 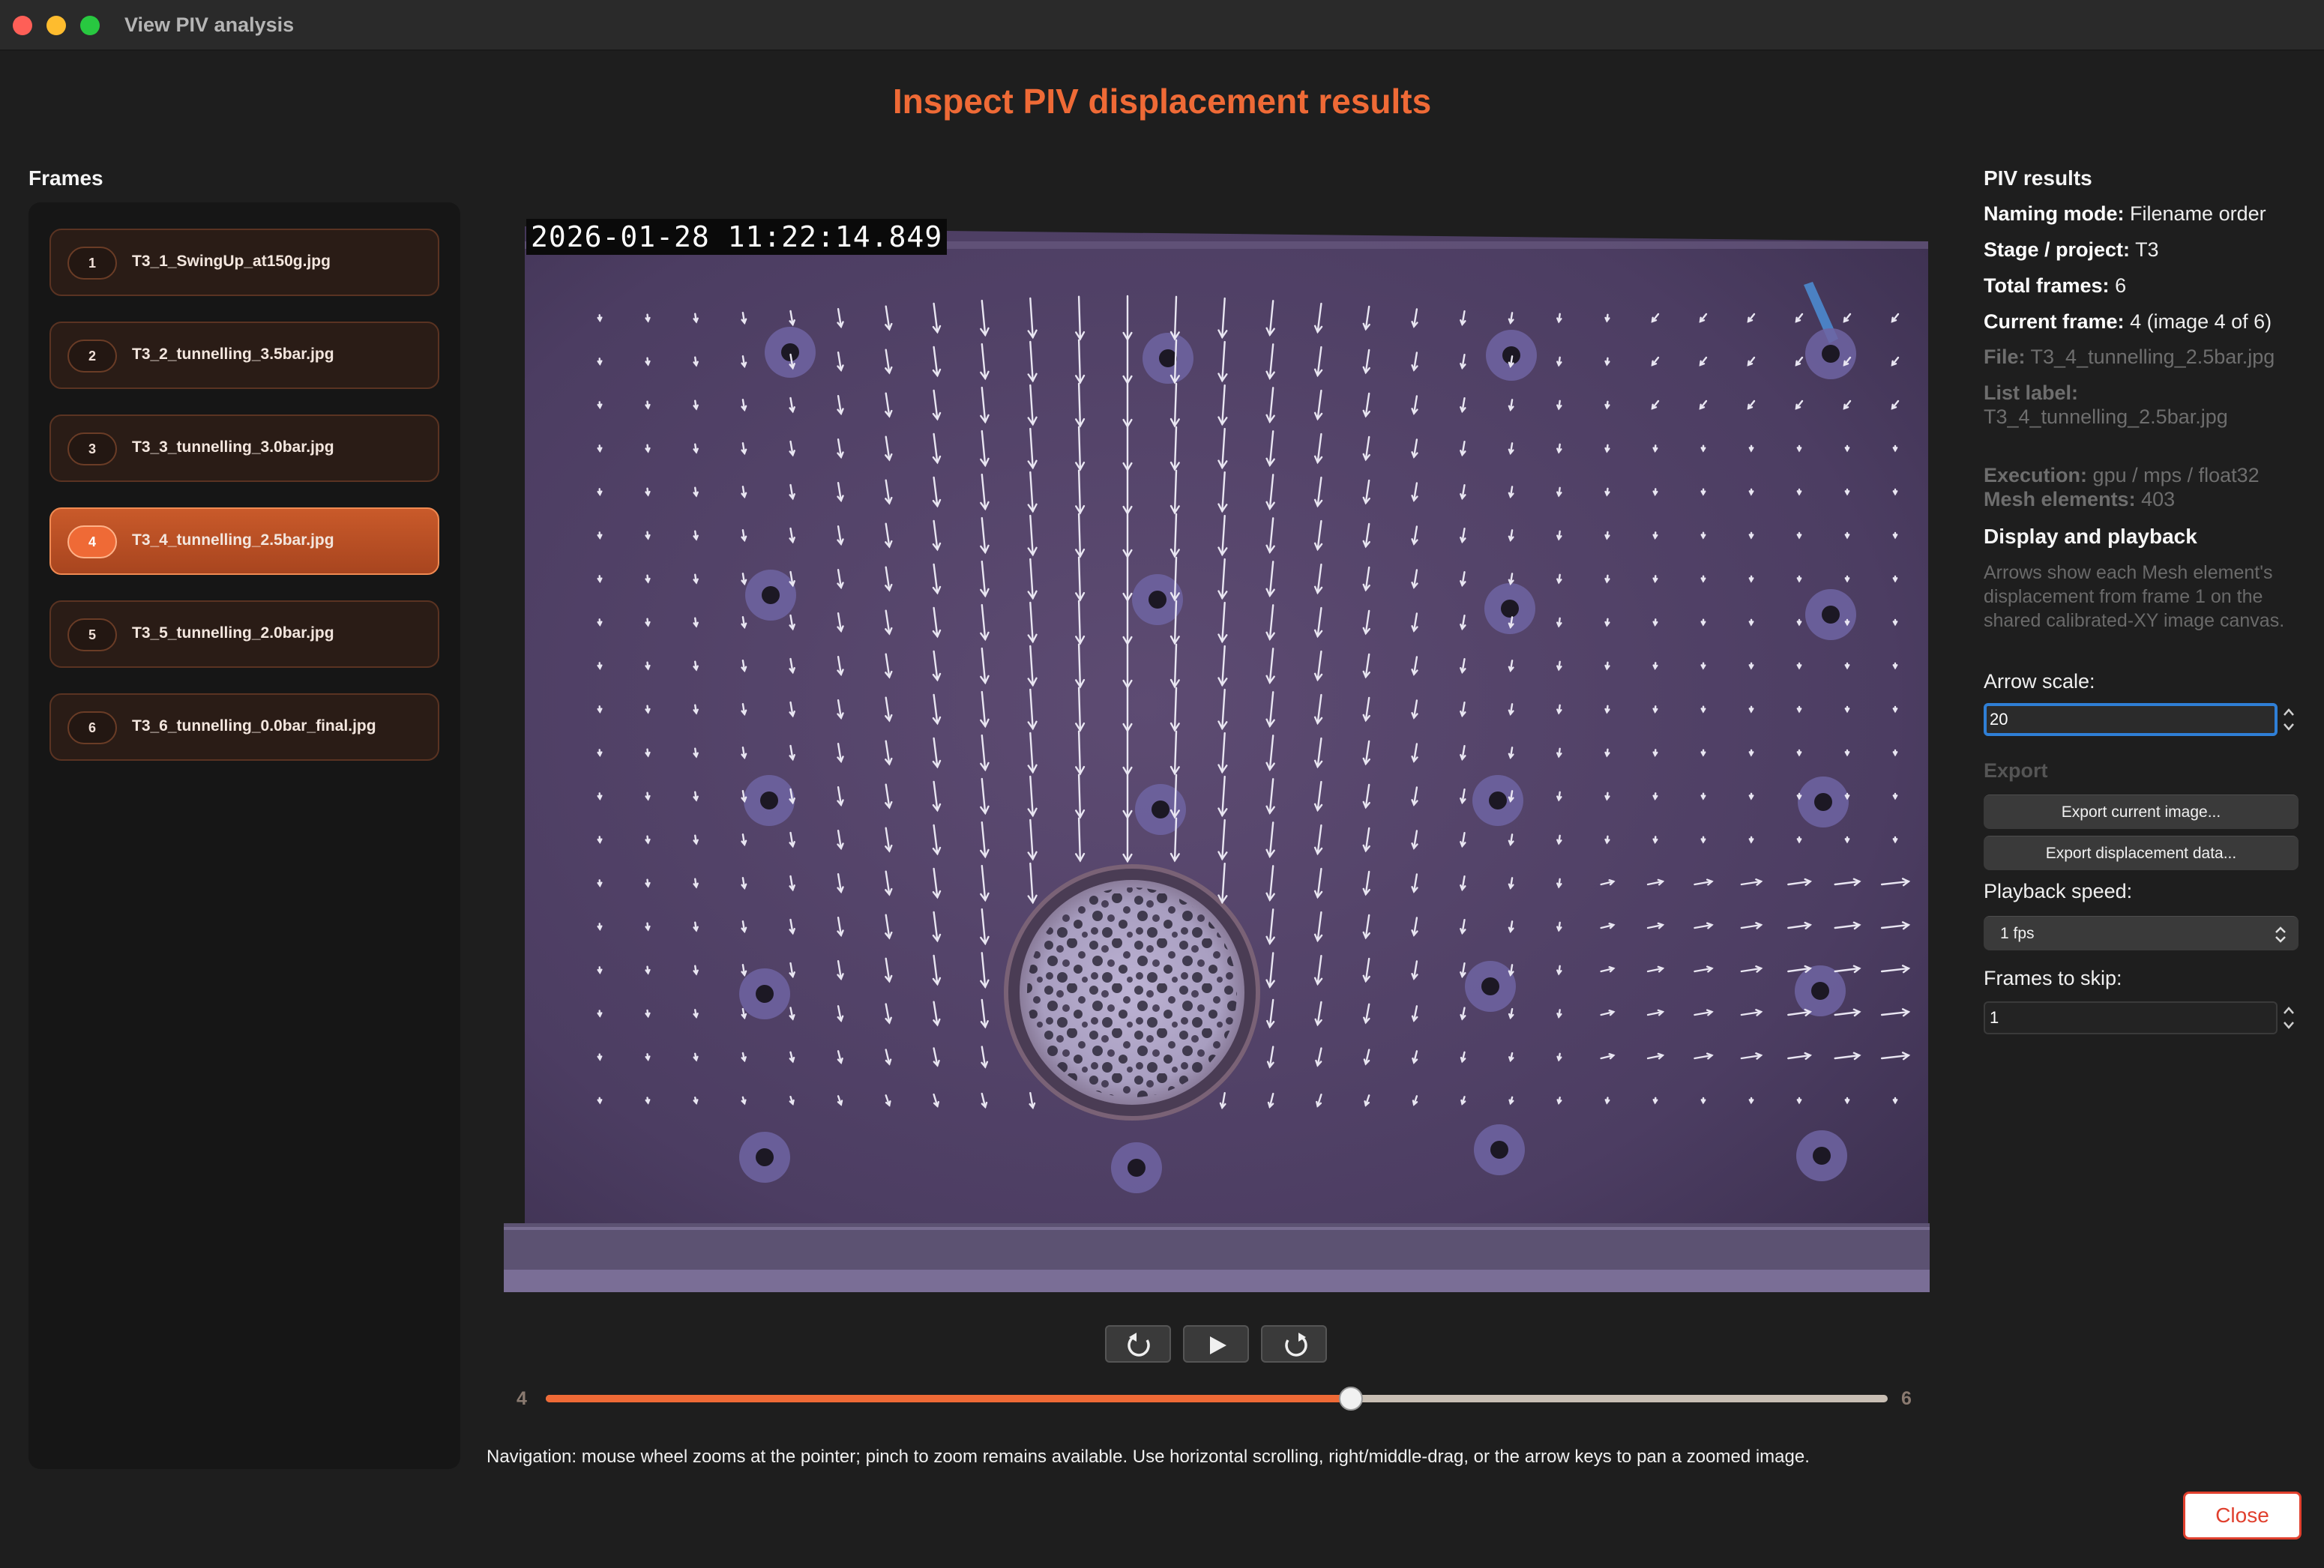 I want to click on file-row: File: T3_4_tunnelling_2.5bar.jpg, so click(x=2129, y=357).